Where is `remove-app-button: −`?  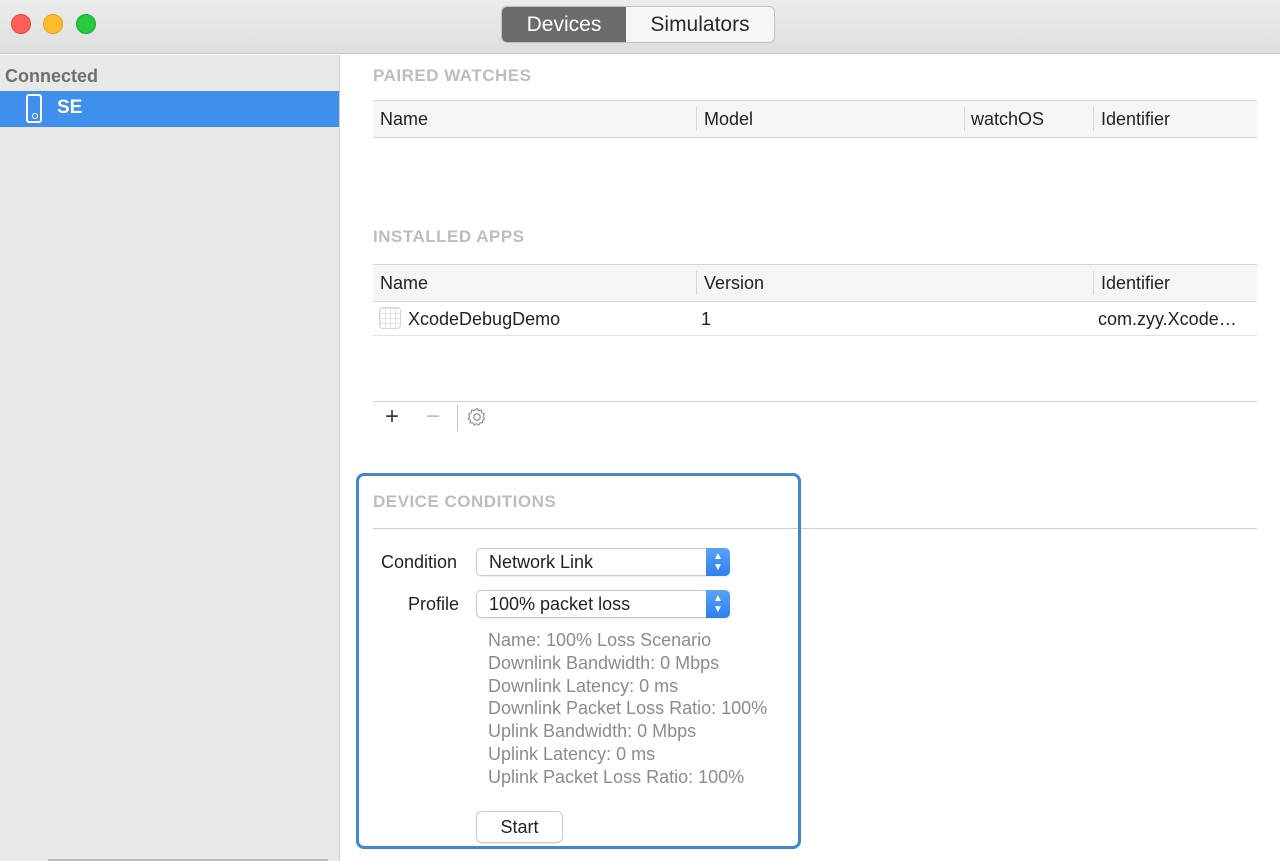 remove-app-button: − is located at coordinates (433, 417).